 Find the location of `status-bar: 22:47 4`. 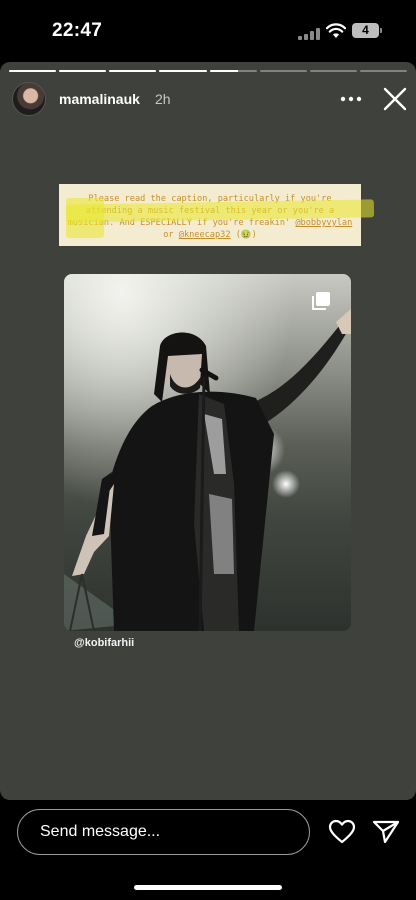

status-bar: 22:47 4 is located at coordinates (208, 31).